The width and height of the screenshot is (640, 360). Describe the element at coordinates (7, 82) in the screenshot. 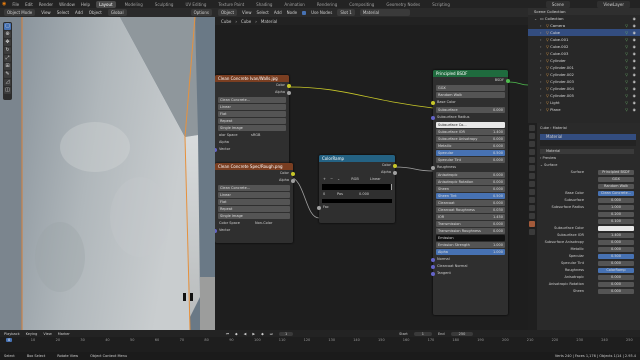

I see `measure-tool-icon: ◿` at that location.